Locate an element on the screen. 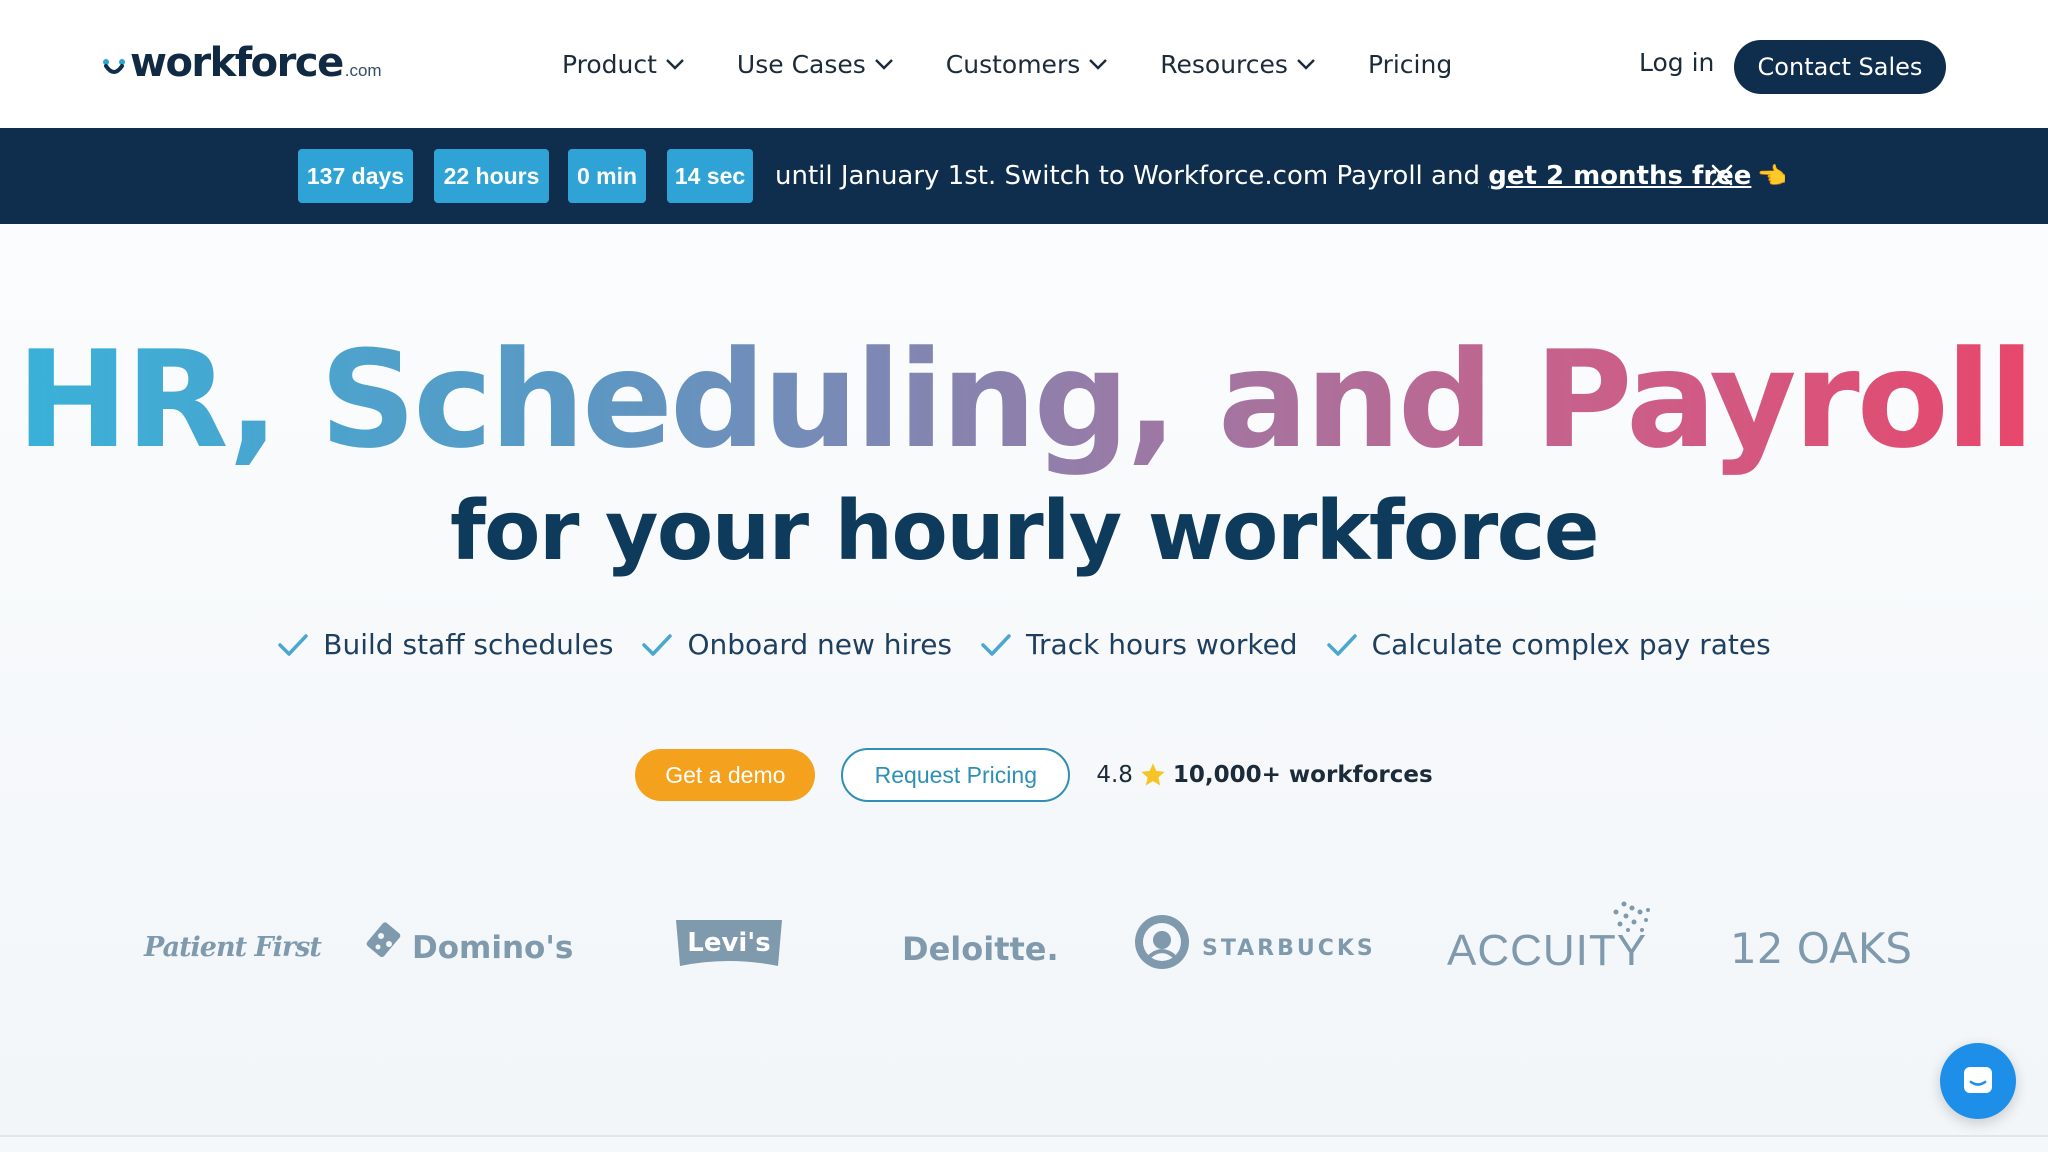 The height and width of the screenshot is (1152, 2048). starbucks-siren-icon is located at coordinates (1162, 942).